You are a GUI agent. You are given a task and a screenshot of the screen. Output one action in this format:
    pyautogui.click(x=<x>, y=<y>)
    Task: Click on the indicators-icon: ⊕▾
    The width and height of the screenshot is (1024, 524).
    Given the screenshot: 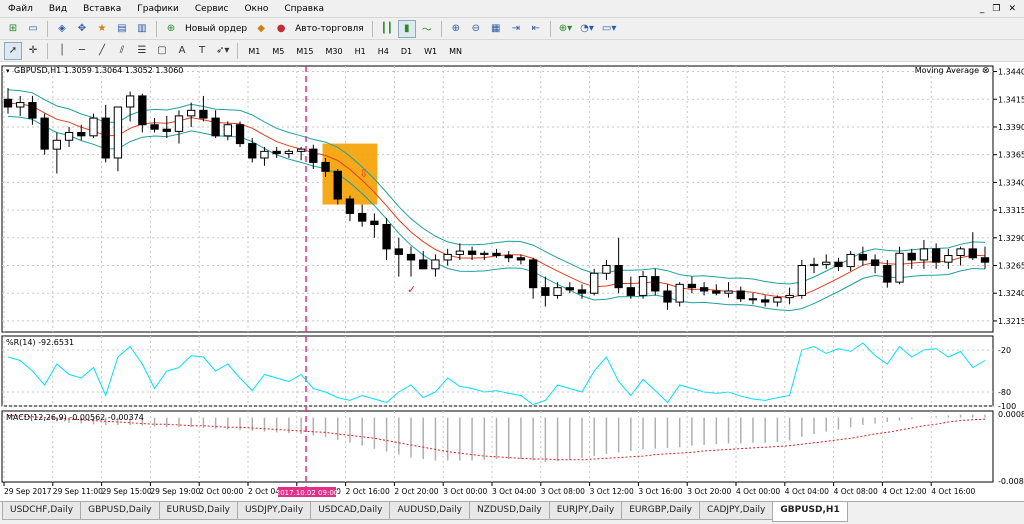 What is the action you would take?
    pyautogui.click(x=565, y=29)
    